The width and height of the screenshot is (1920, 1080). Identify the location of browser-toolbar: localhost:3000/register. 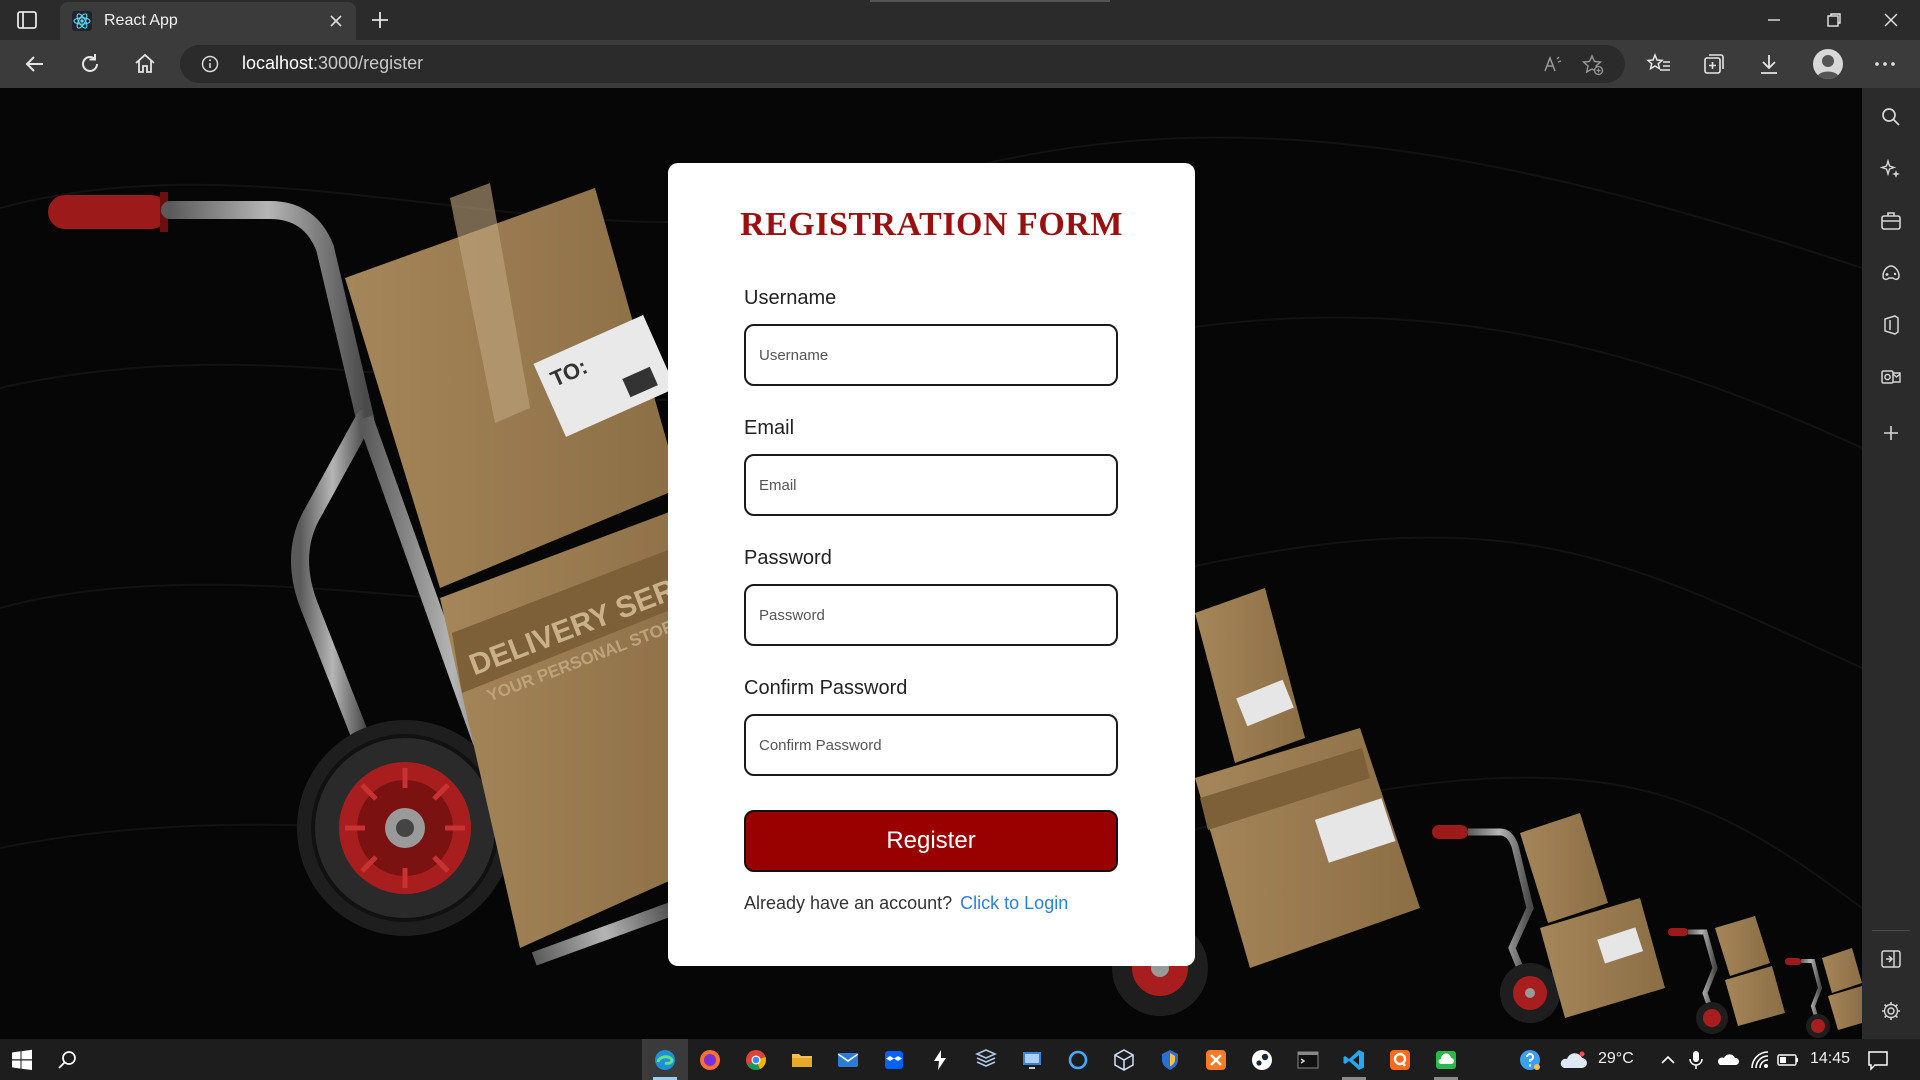
(960, 64).